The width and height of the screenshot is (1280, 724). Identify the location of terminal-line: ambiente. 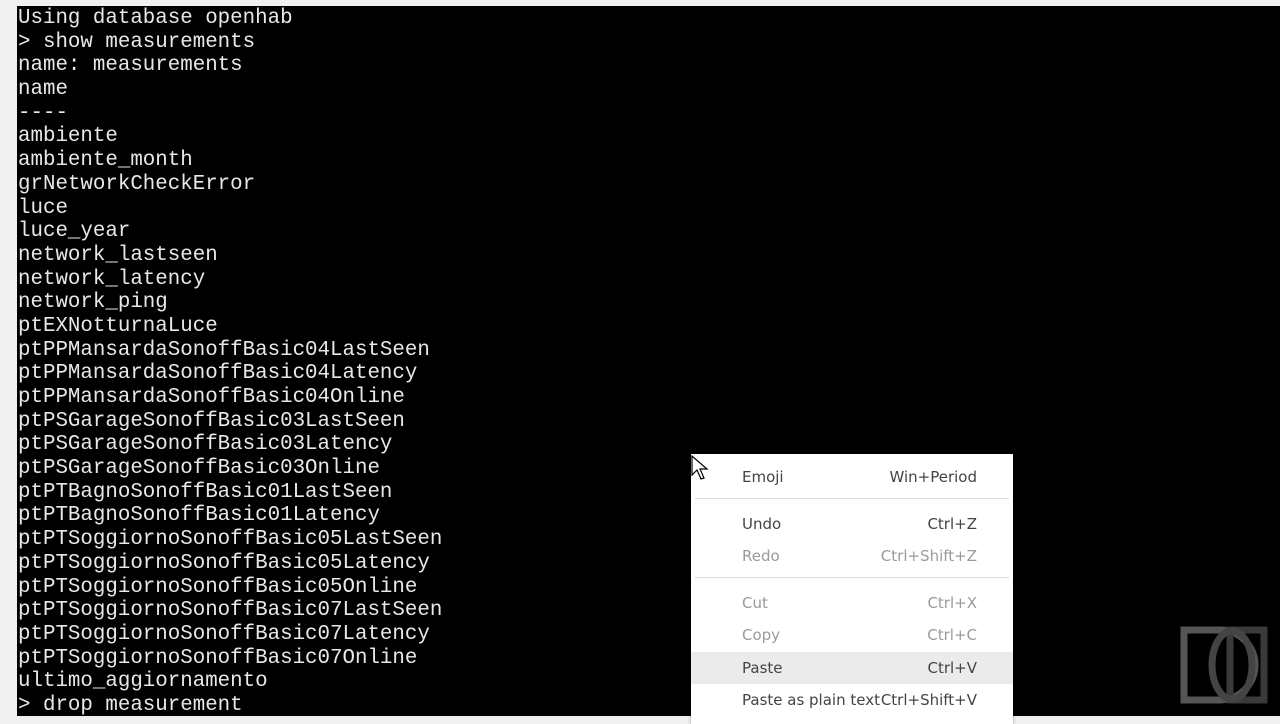
(68, 137).